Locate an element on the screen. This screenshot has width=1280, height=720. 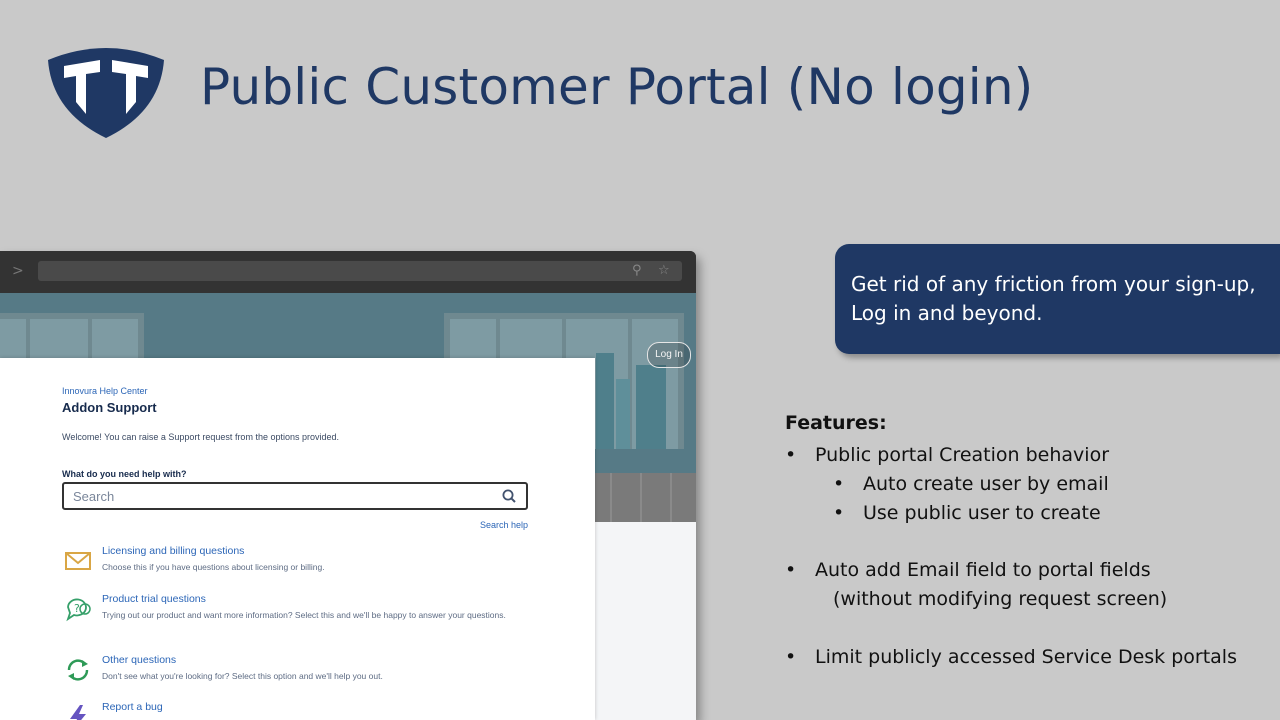
item-title: Product trial questions is located at coordinates (154, 599).